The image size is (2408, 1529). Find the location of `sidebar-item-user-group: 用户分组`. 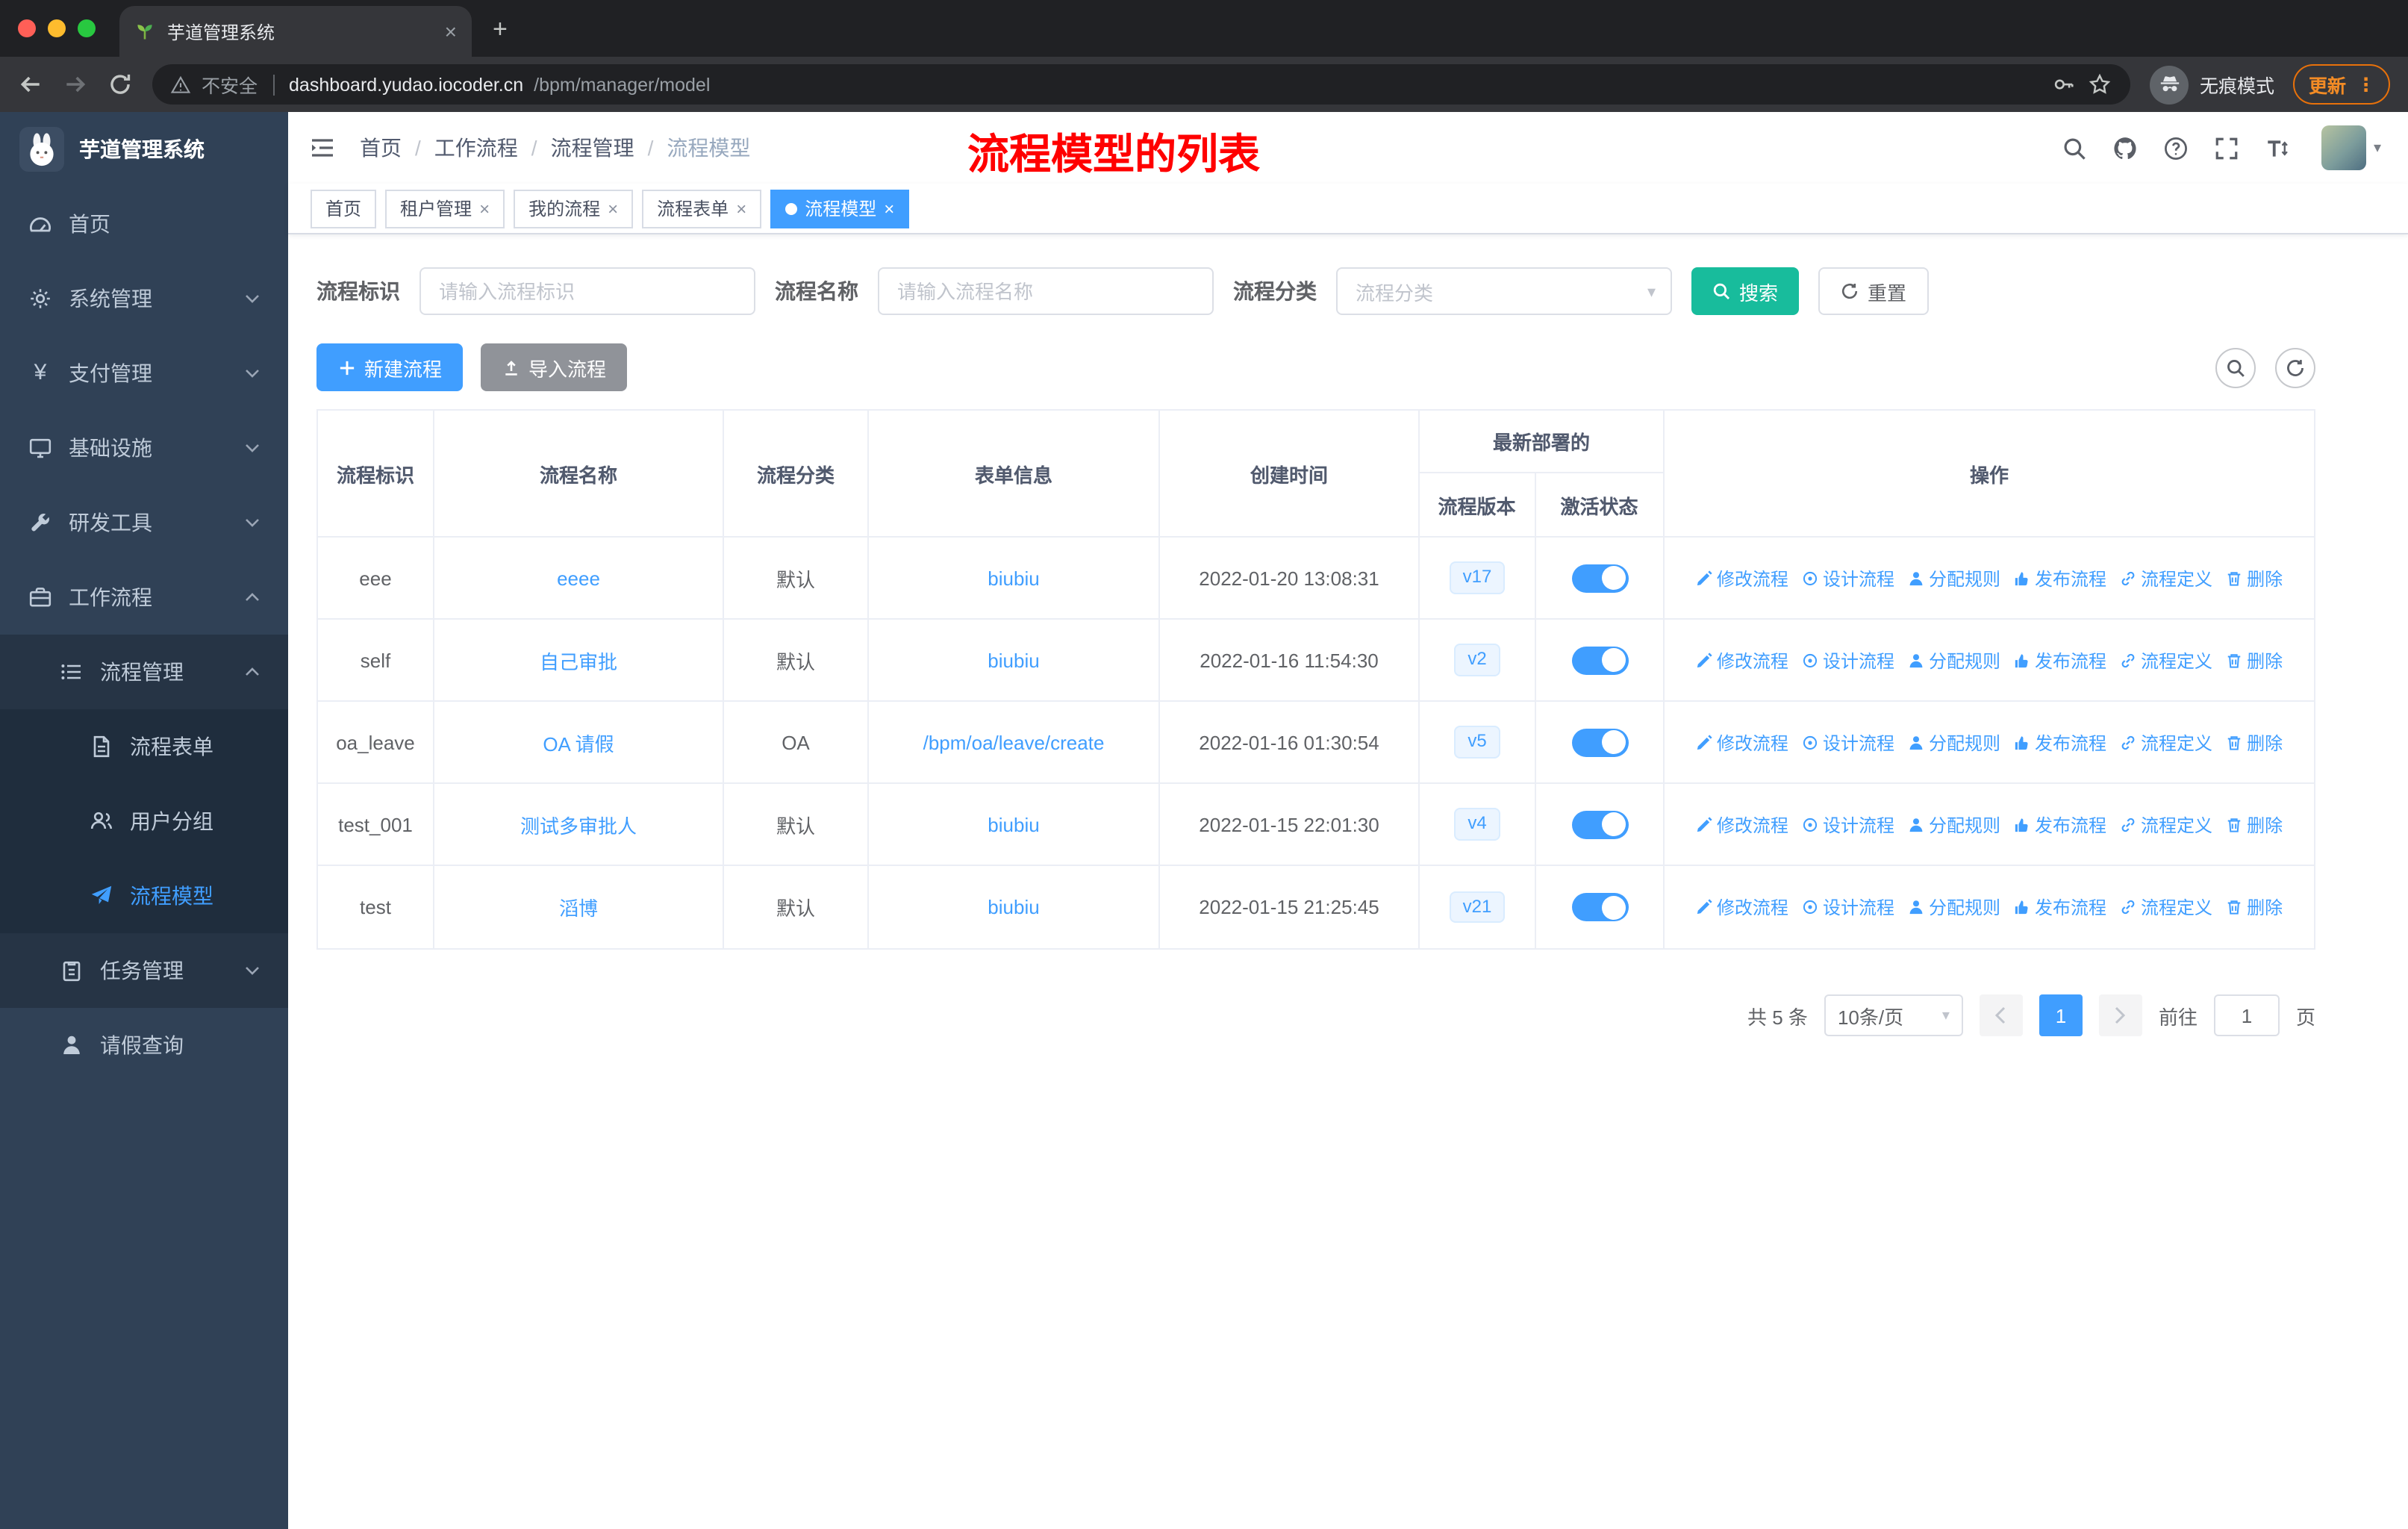

sidebar-item-user-group: 用户分组 is located at coordinates (144, 822).